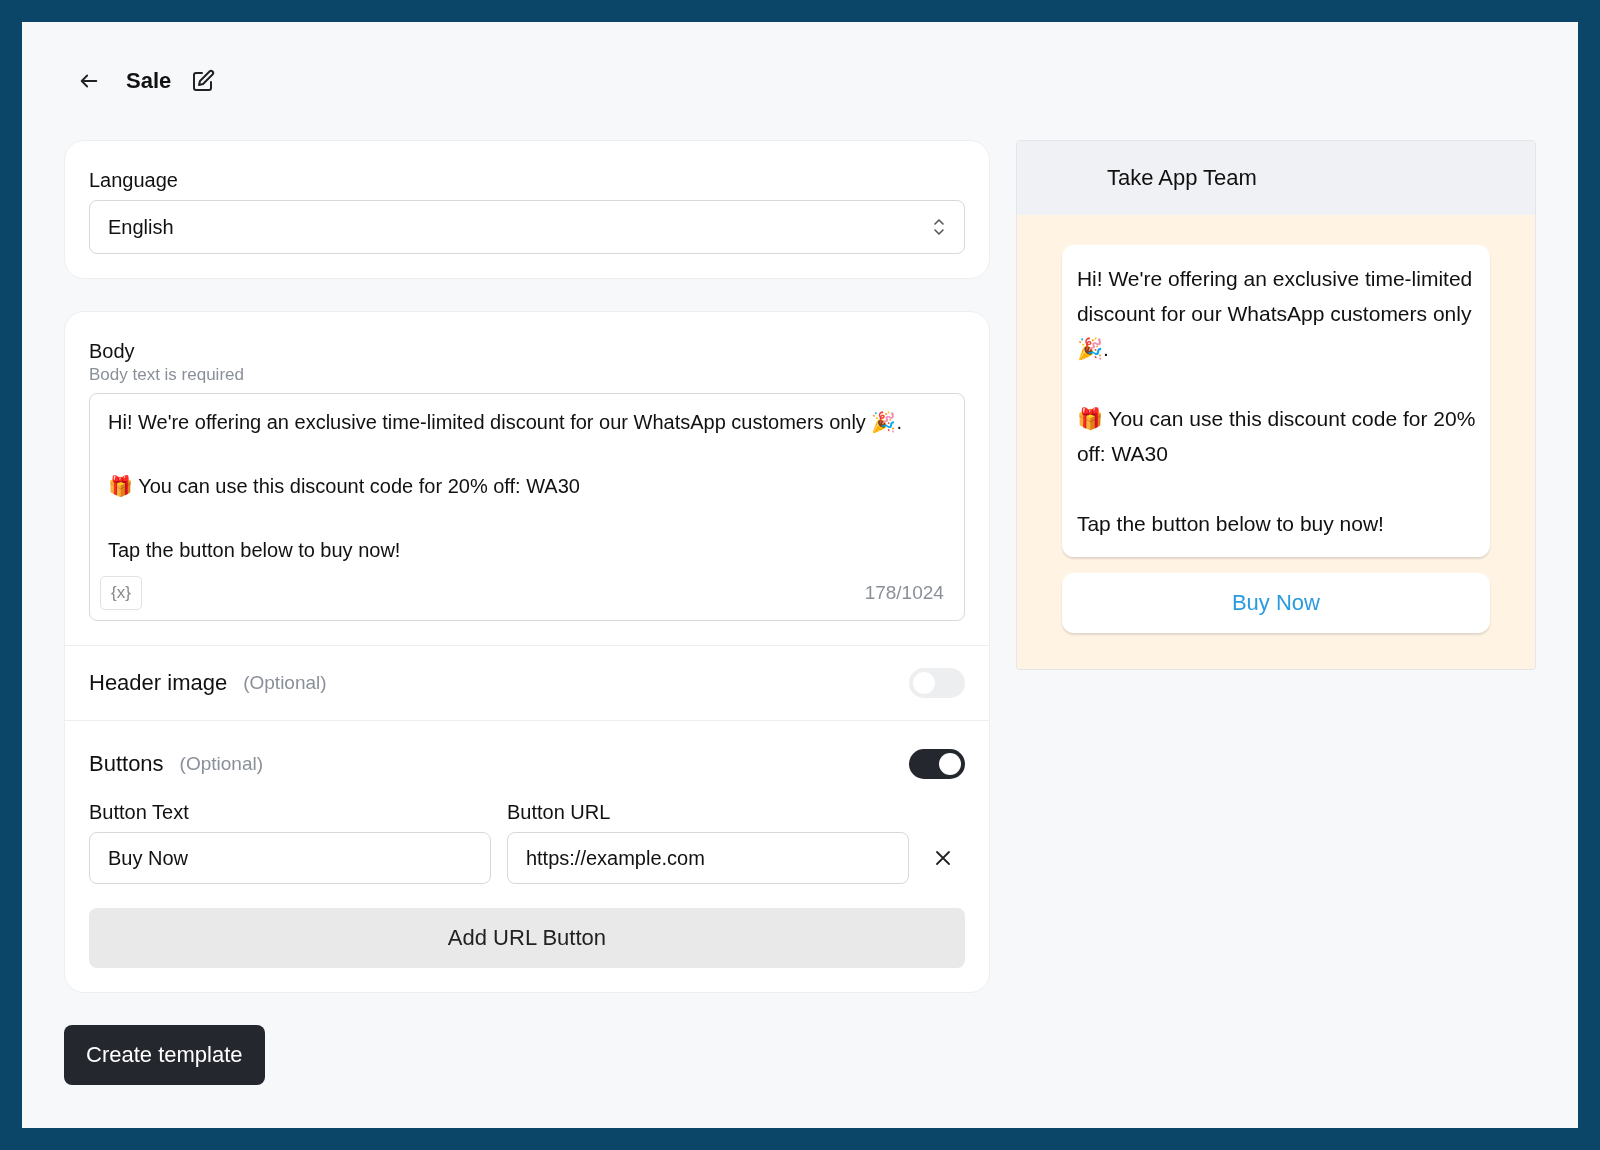  I want to click on field-hint: Body text is required, so click(167, 375).